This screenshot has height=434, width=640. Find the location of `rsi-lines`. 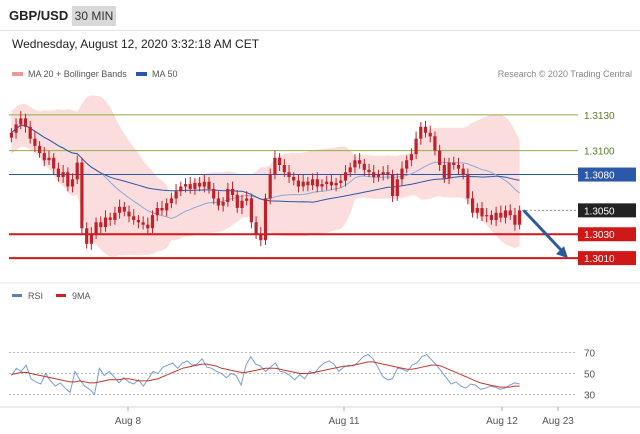

rsi-lines is located at coordinates (265, 375).